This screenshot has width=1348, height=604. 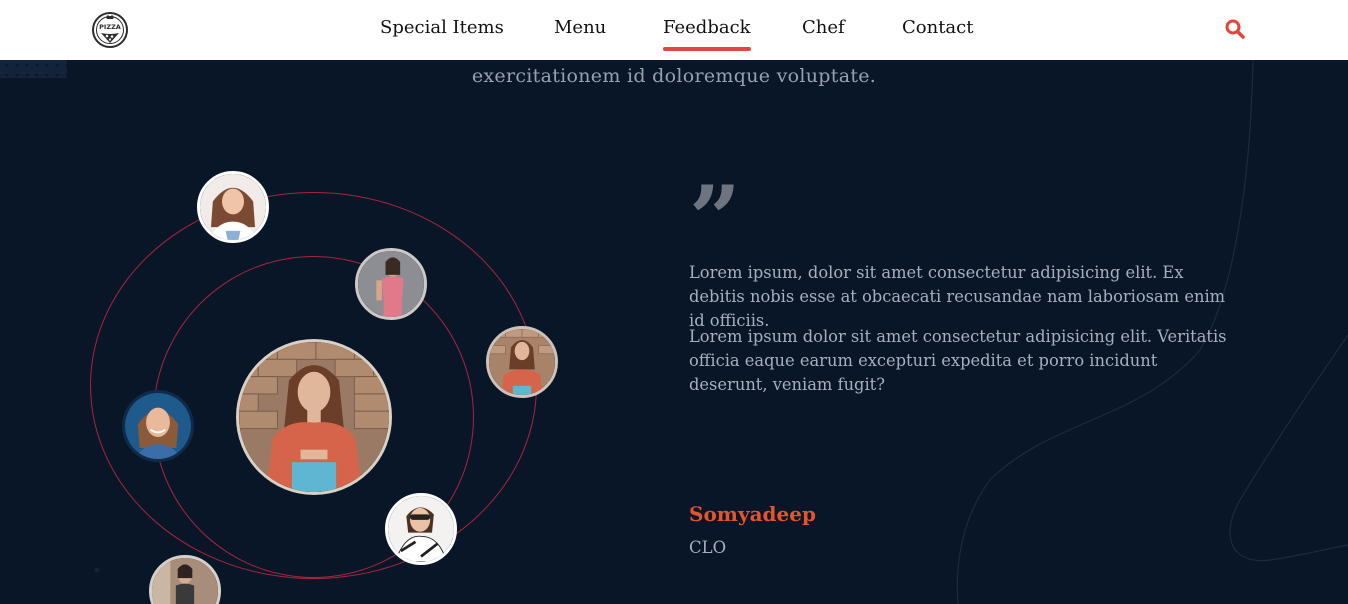 I want to click on avatar-customer-5-image, so click(x=421, y=529).